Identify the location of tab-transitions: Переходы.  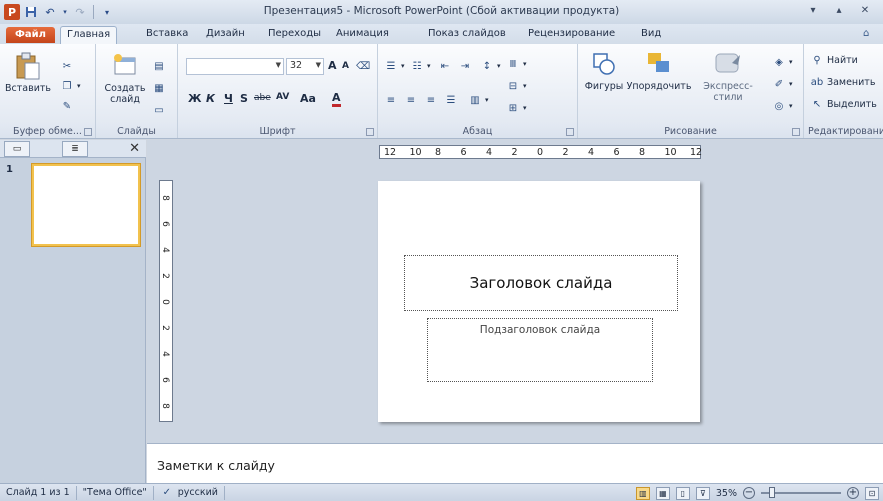
(294, 35).